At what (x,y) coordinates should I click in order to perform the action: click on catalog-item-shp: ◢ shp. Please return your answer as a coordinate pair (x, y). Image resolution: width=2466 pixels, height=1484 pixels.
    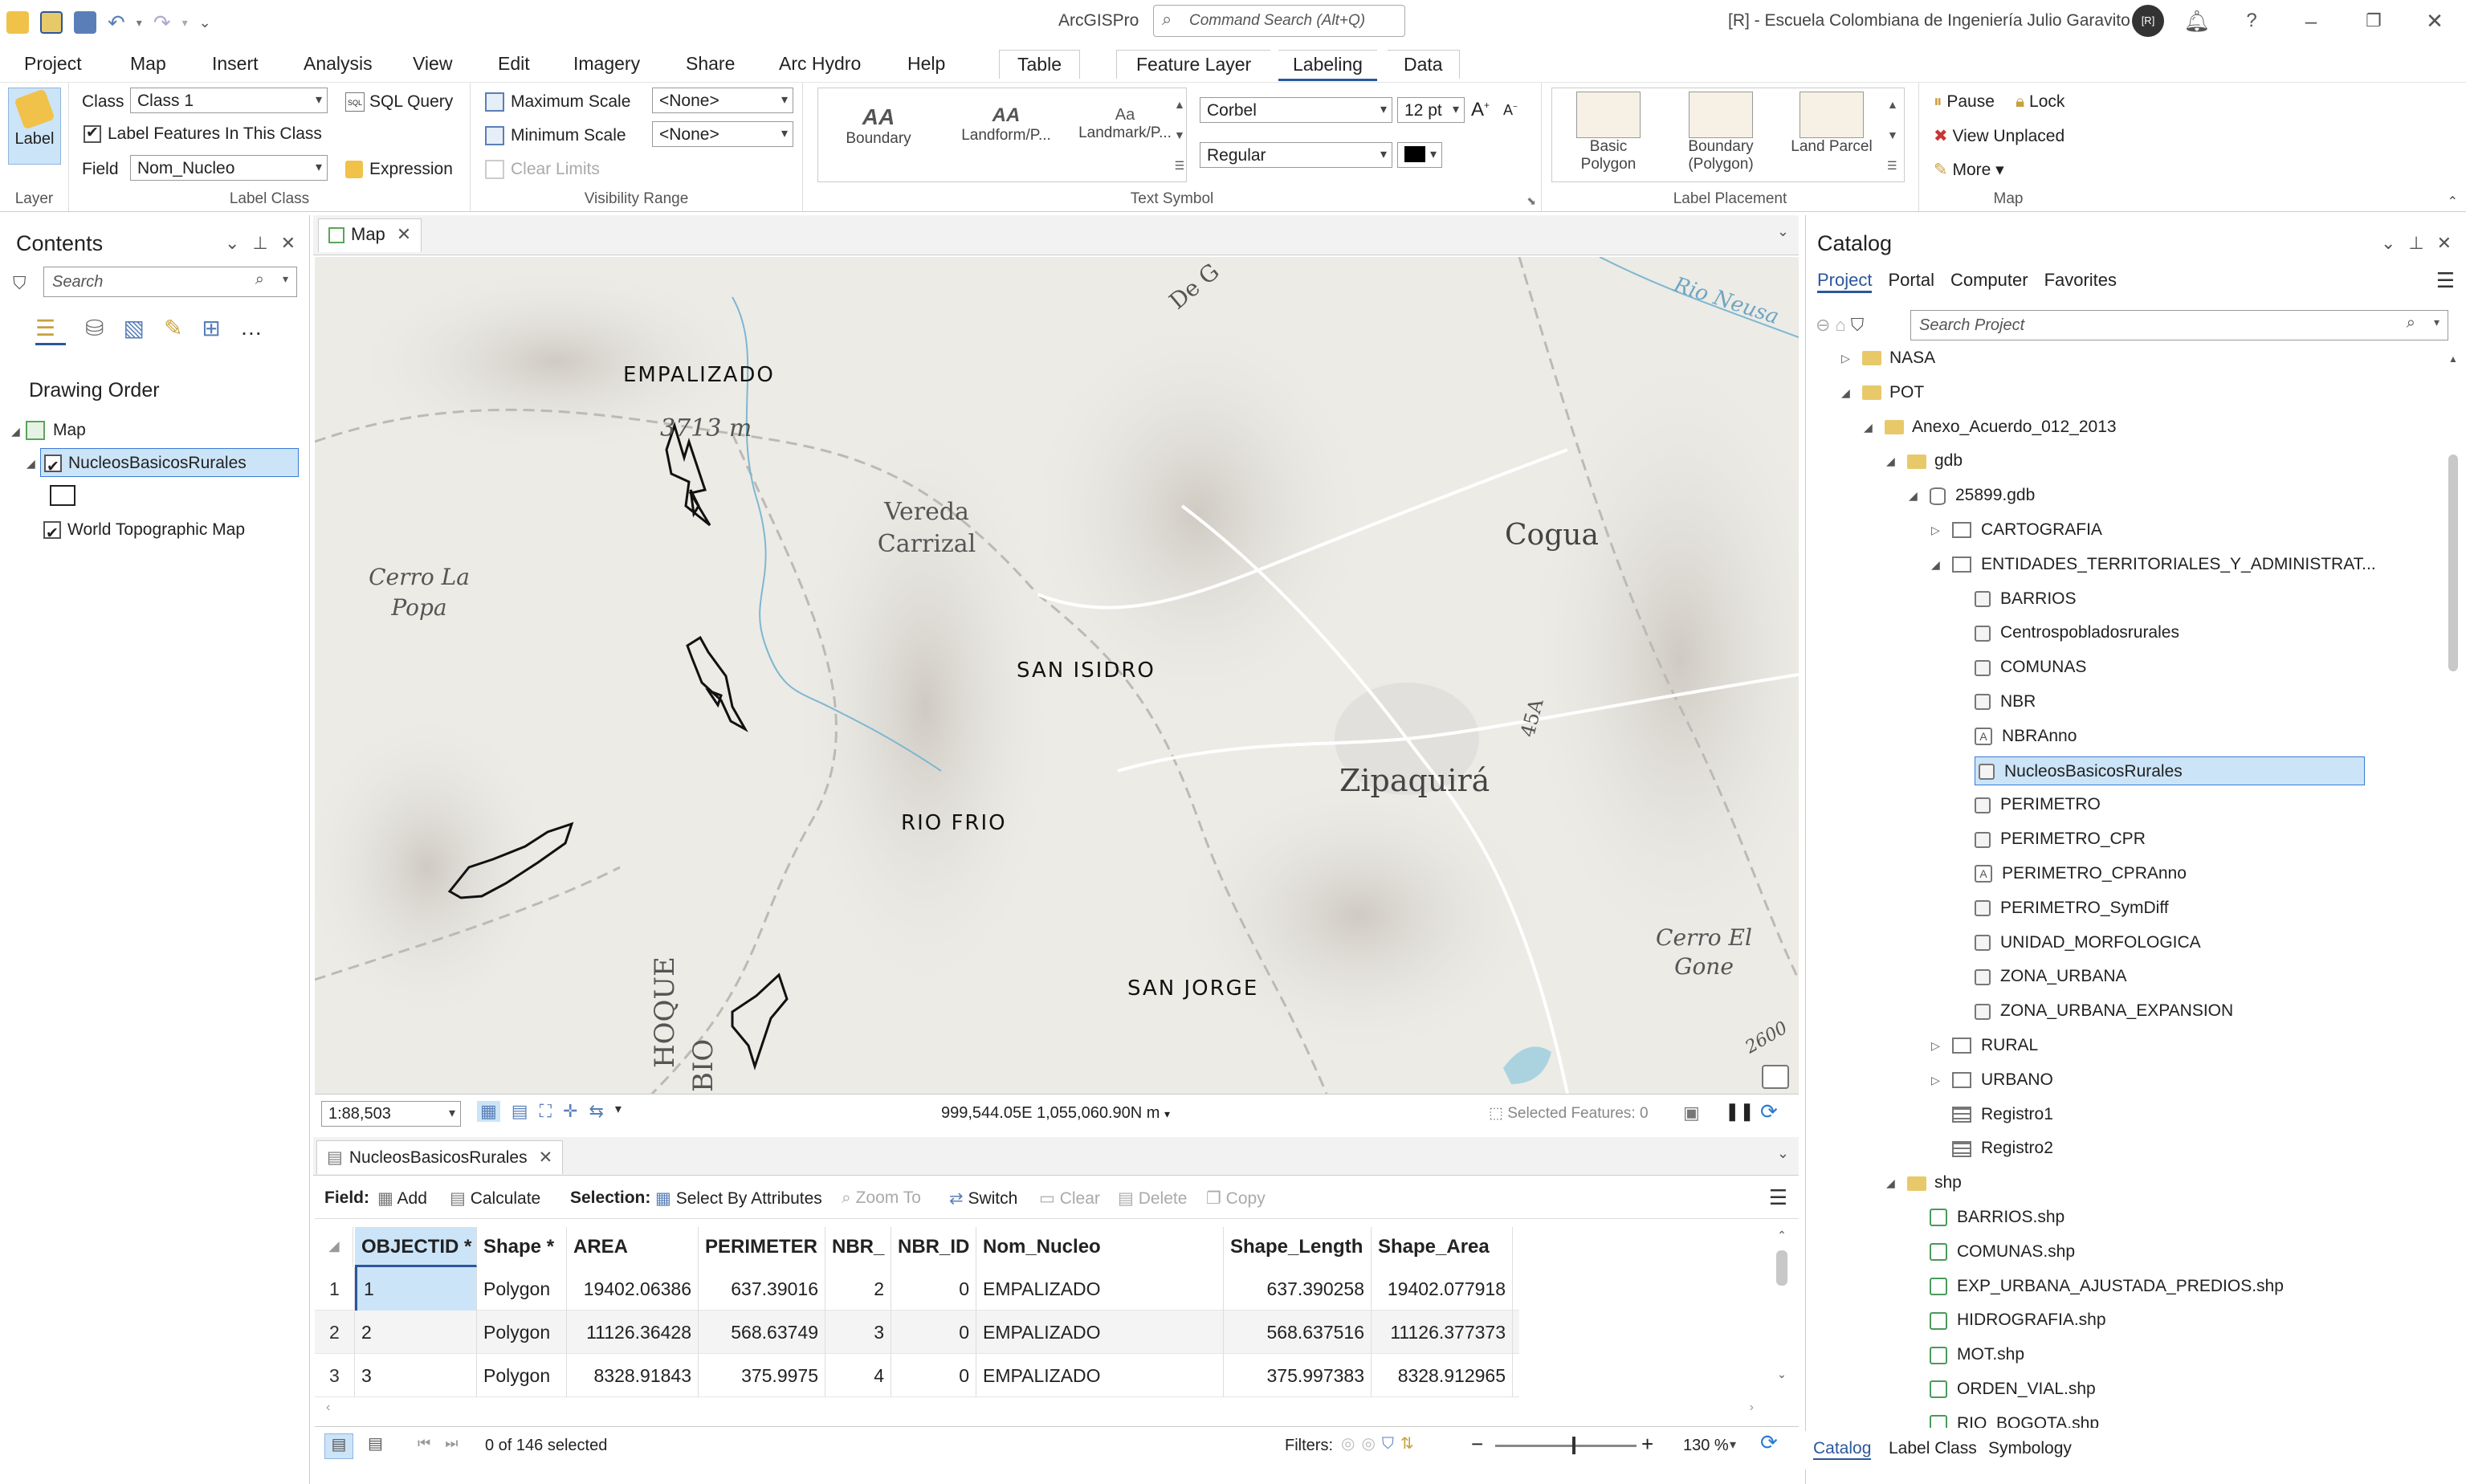
    Looking at the image, I should click on (1924, 1182).